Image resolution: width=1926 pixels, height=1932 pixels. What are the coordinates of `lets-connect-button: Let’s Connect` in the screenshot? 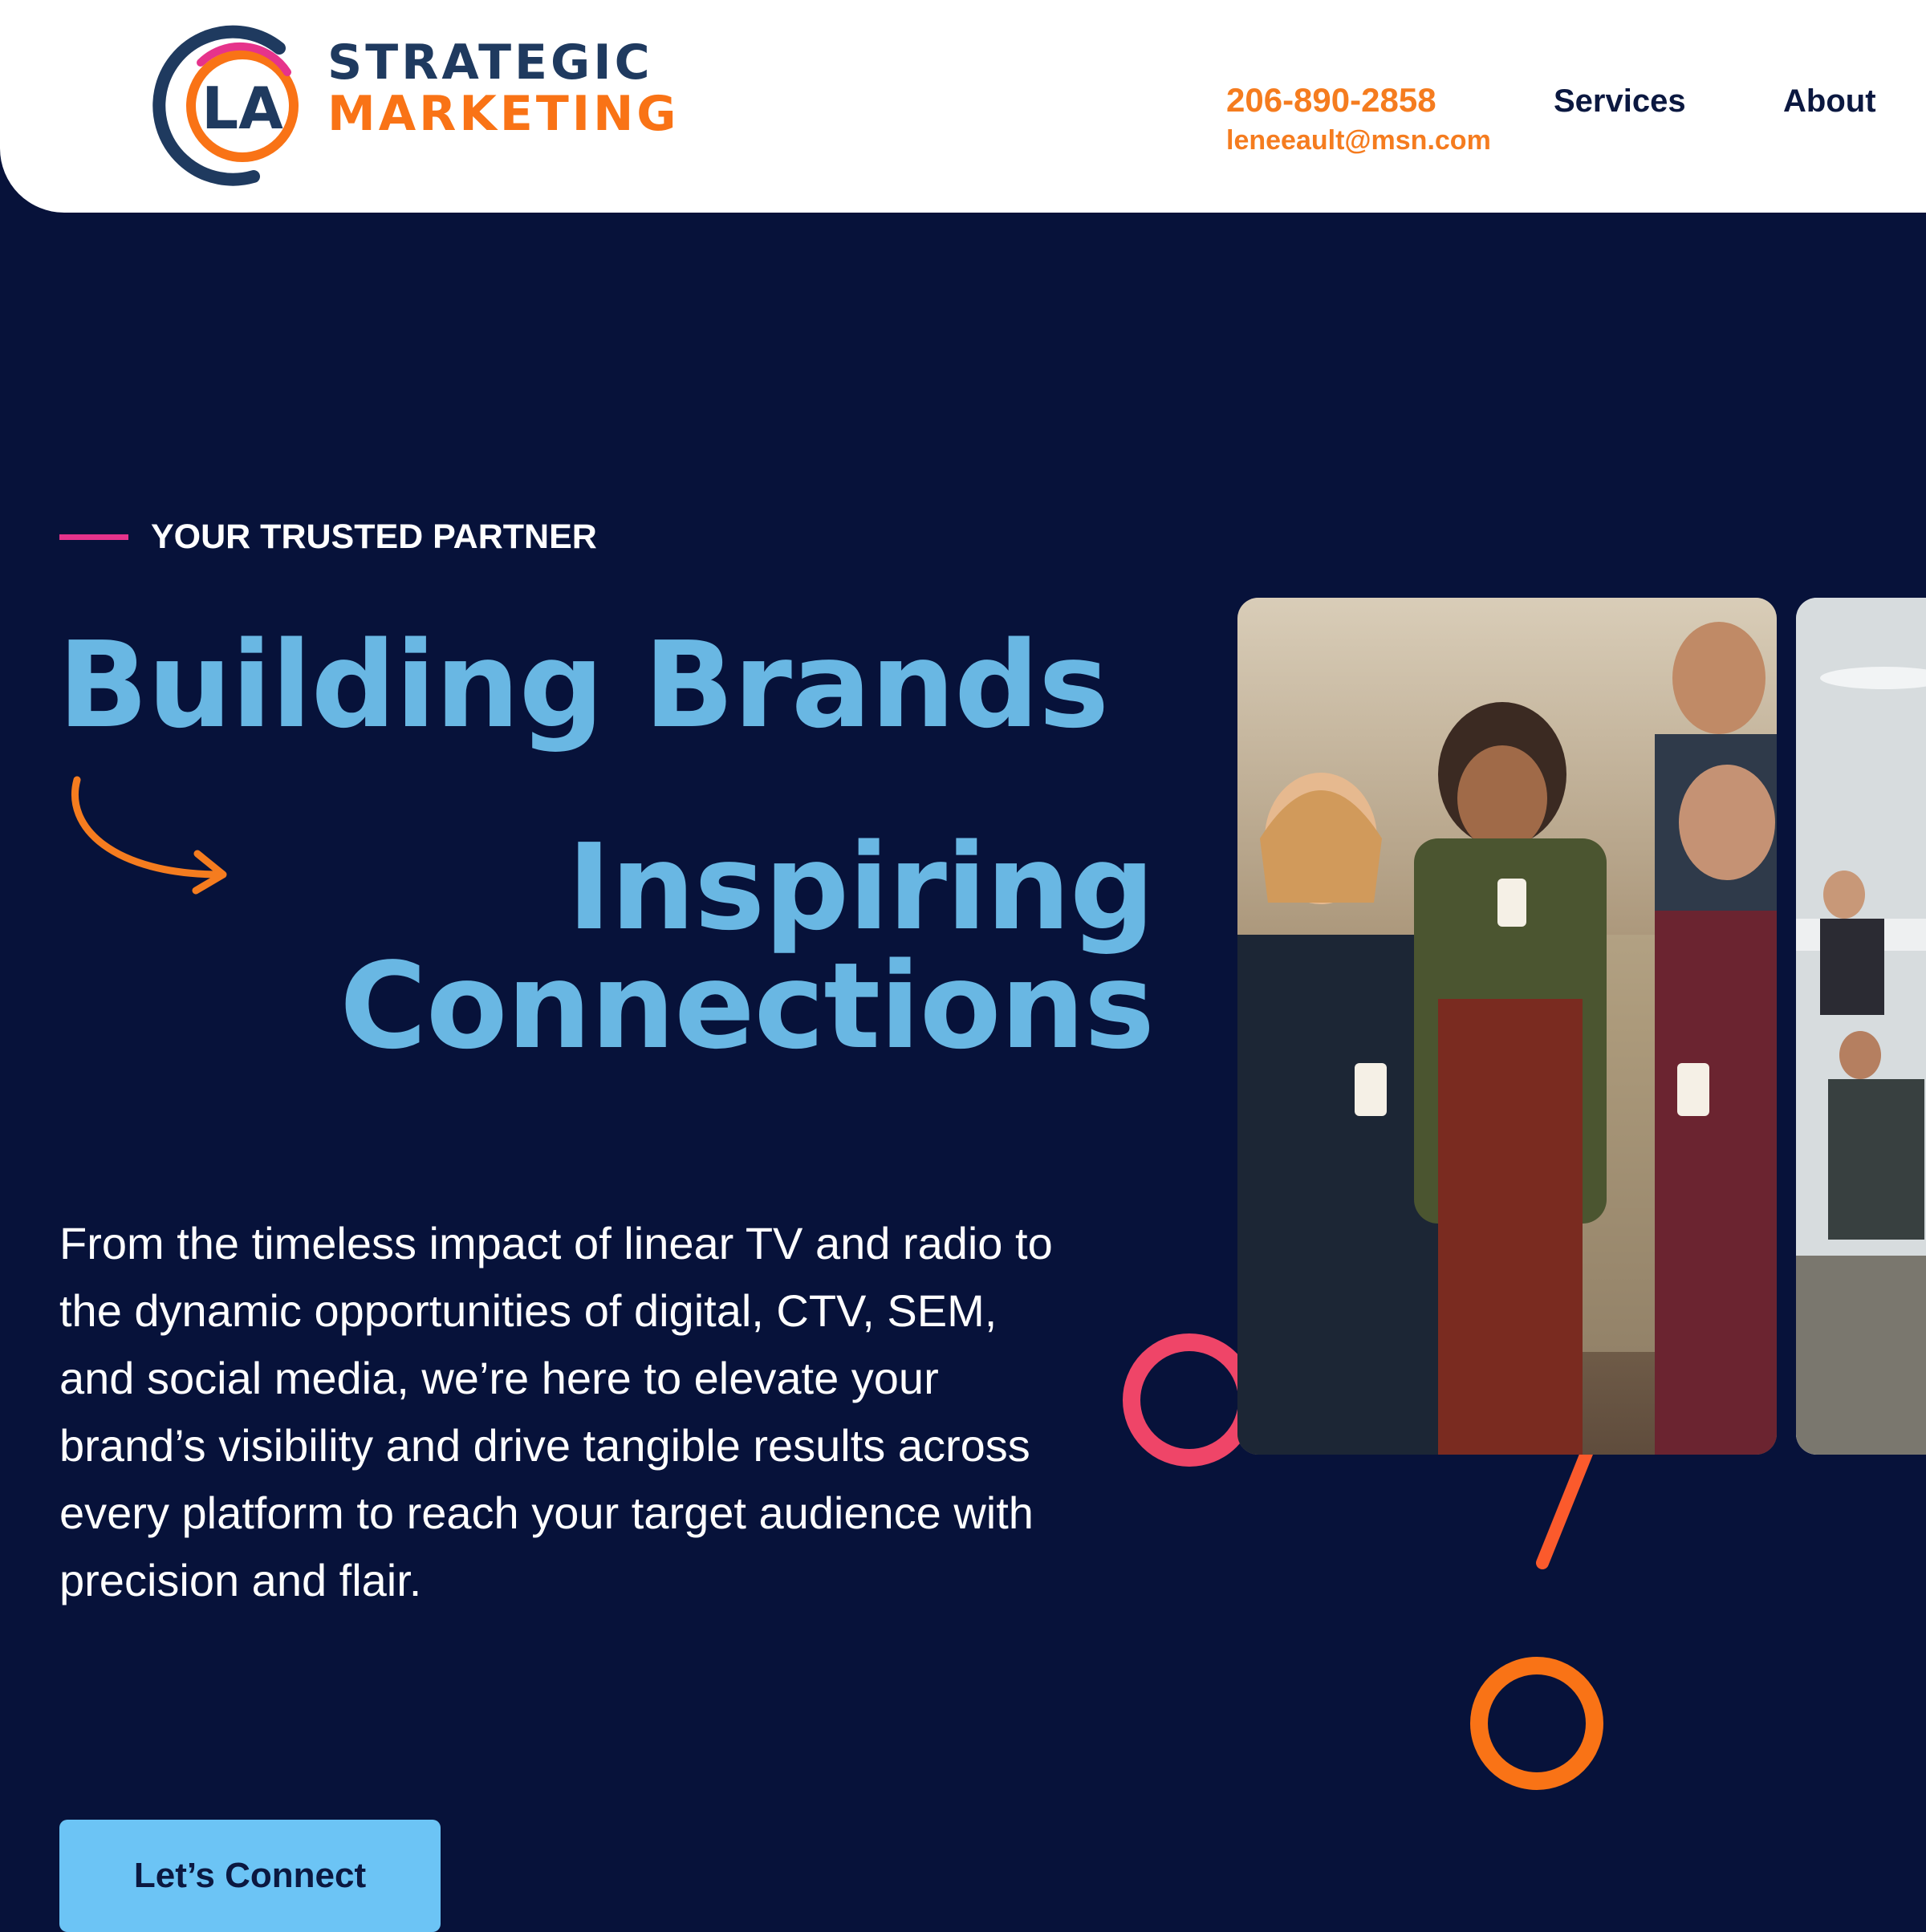 It's located at (250, 1876).